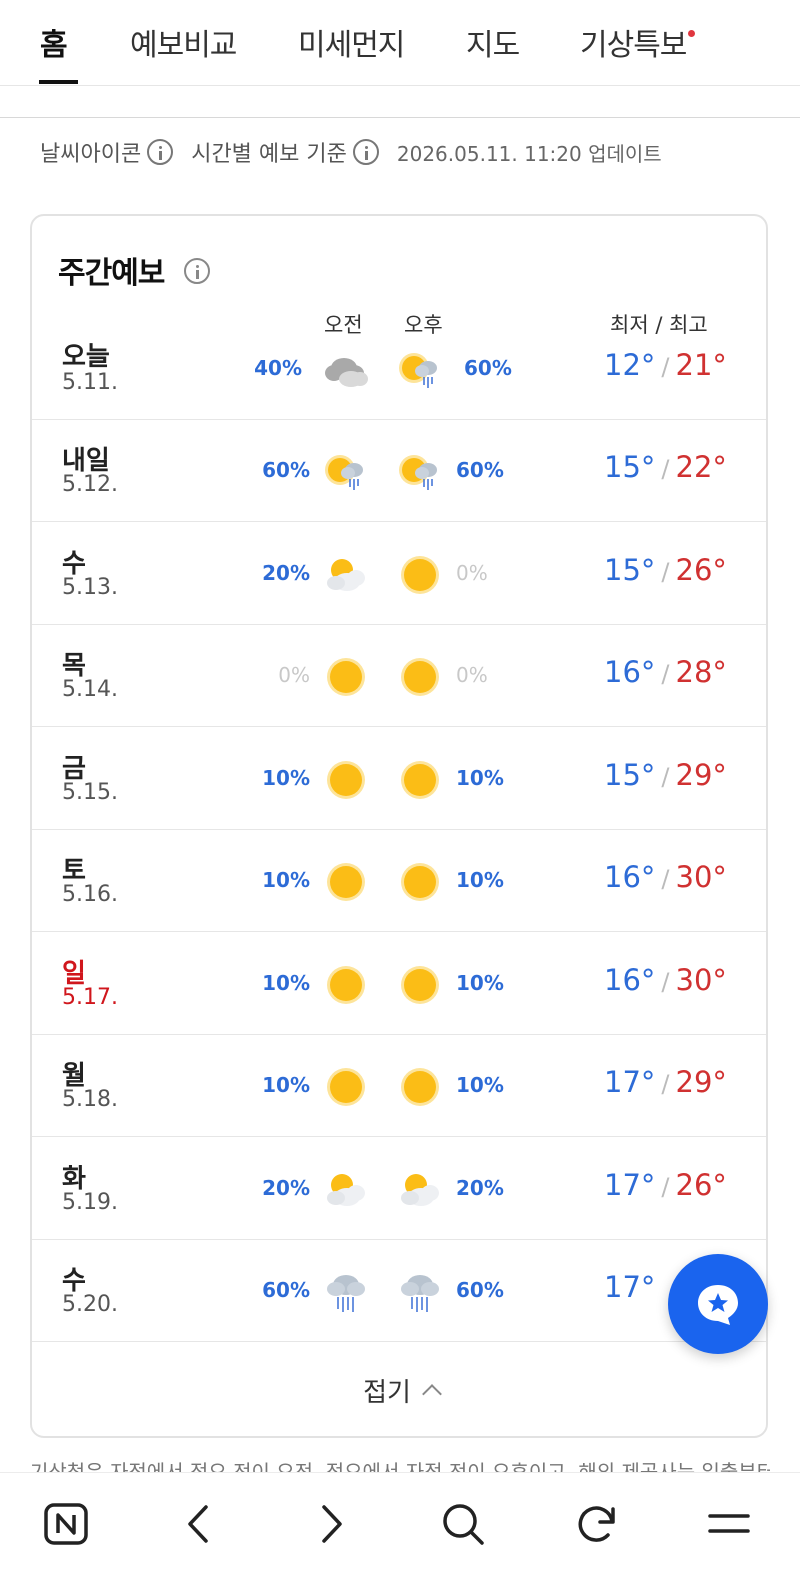 The height and width of the screenshot is (1578, 800). I want to click on tab-fine-dust: 미세먼지, so click(351, 42).